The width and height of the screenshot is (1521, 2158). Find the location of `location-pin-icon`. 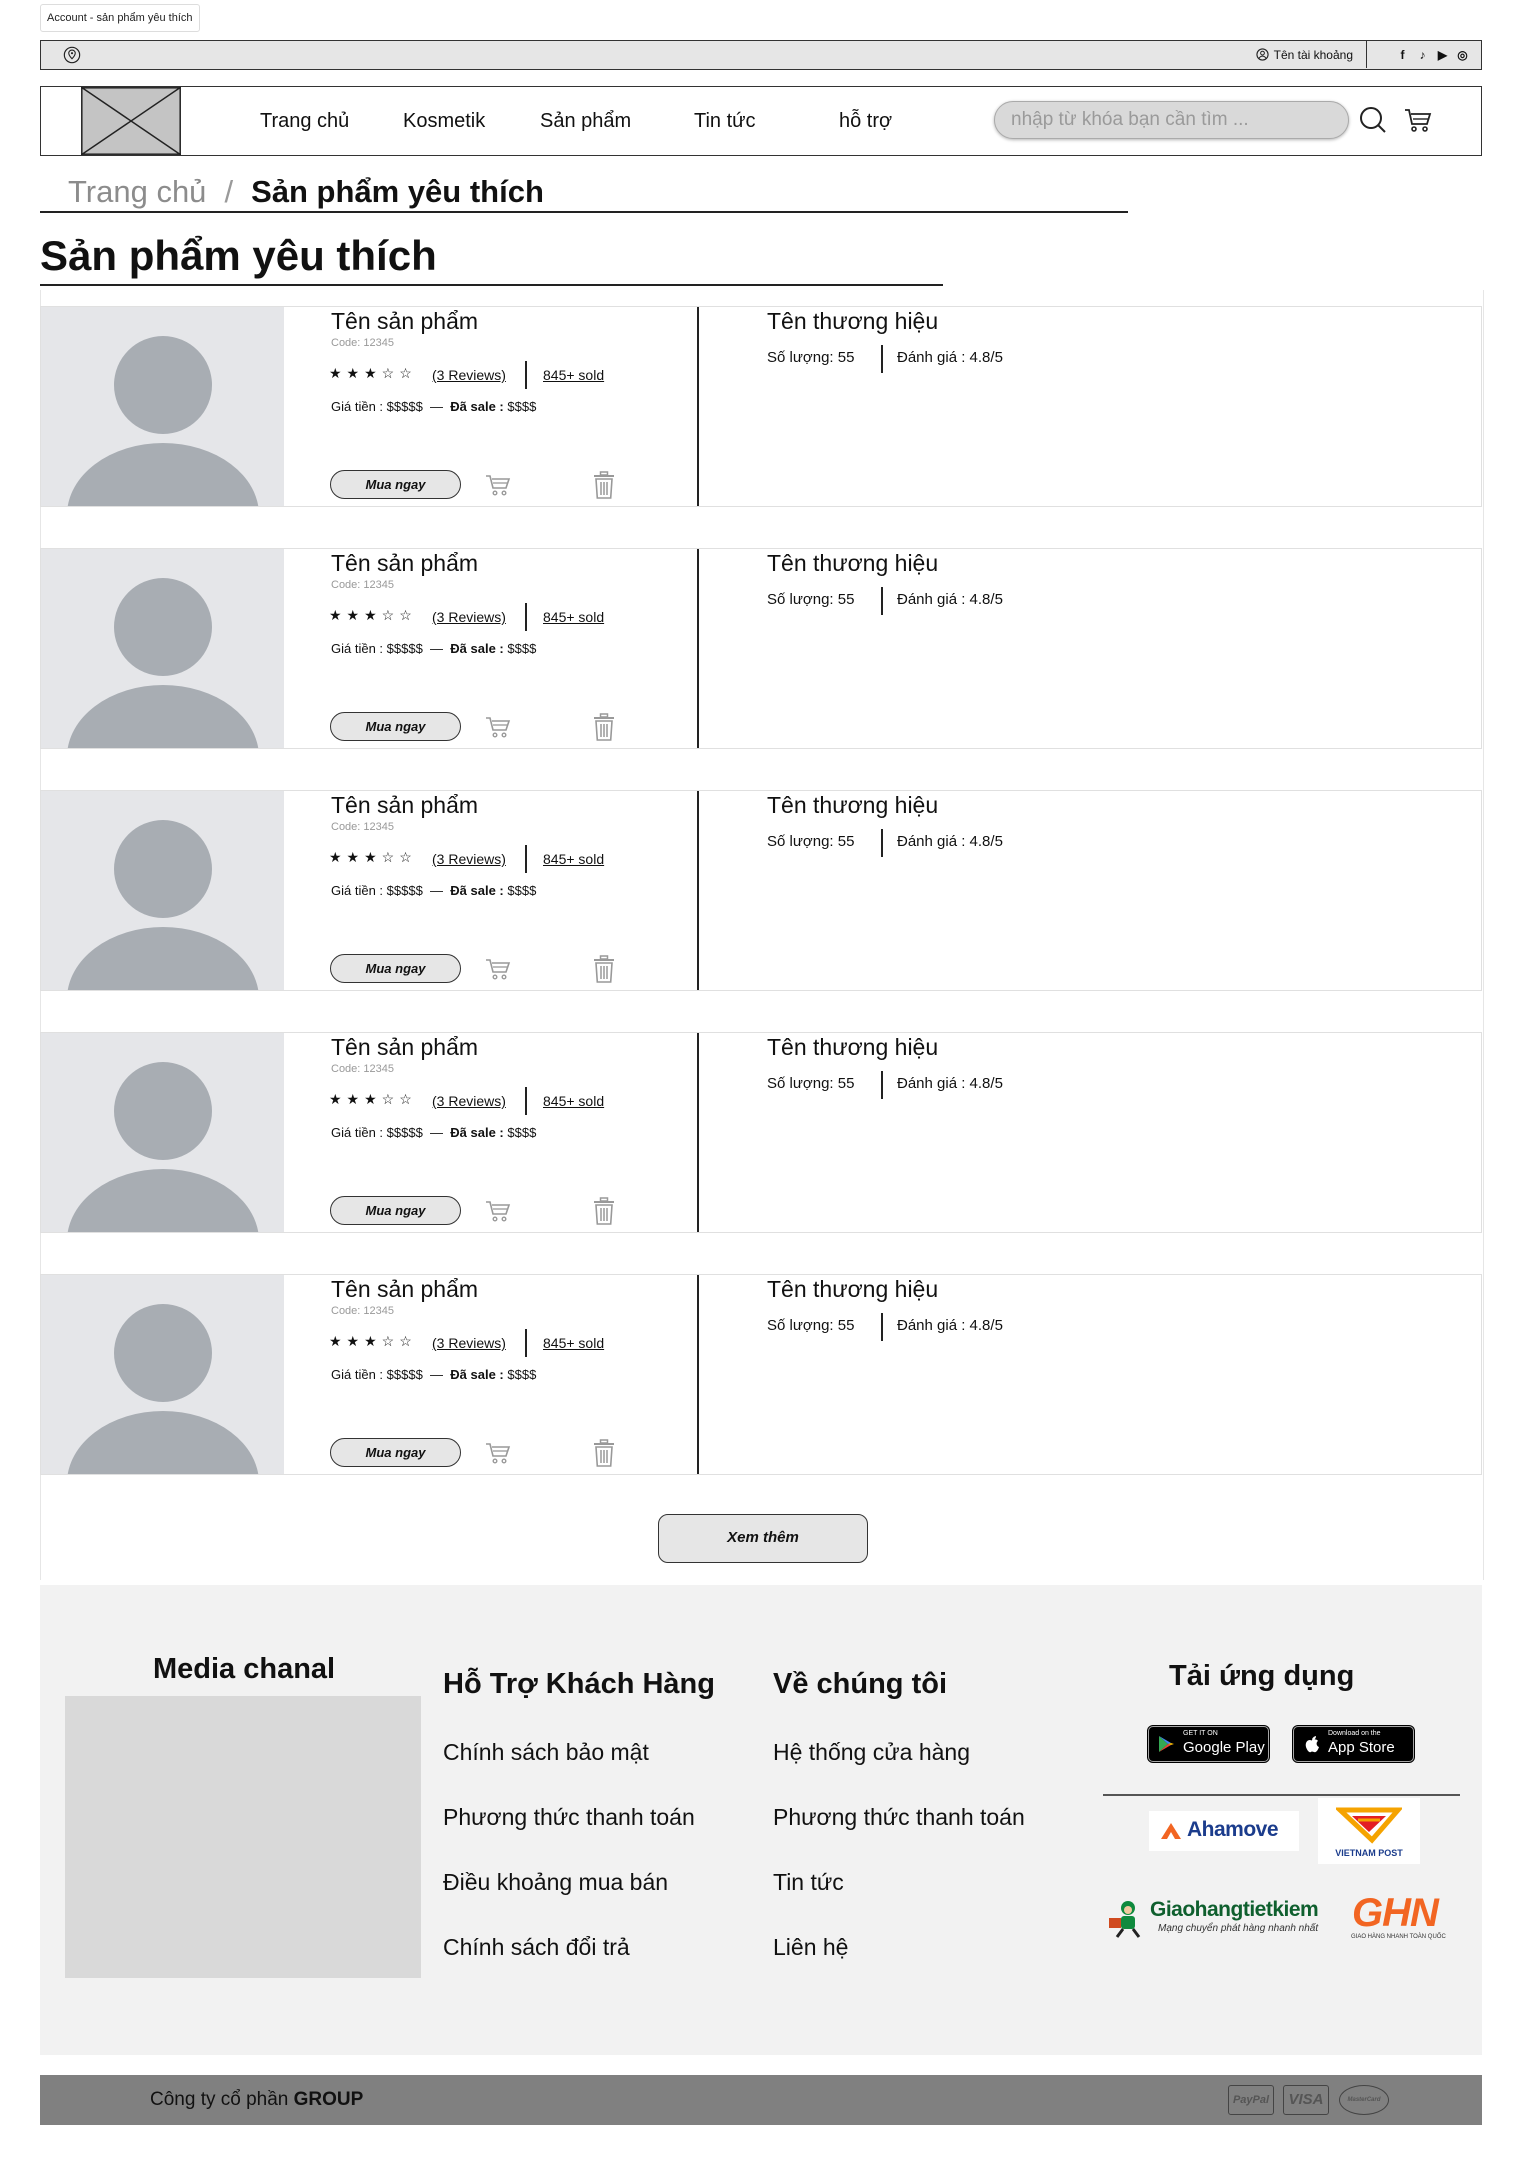

location-pin-icon is located at coordinates (72, 55).